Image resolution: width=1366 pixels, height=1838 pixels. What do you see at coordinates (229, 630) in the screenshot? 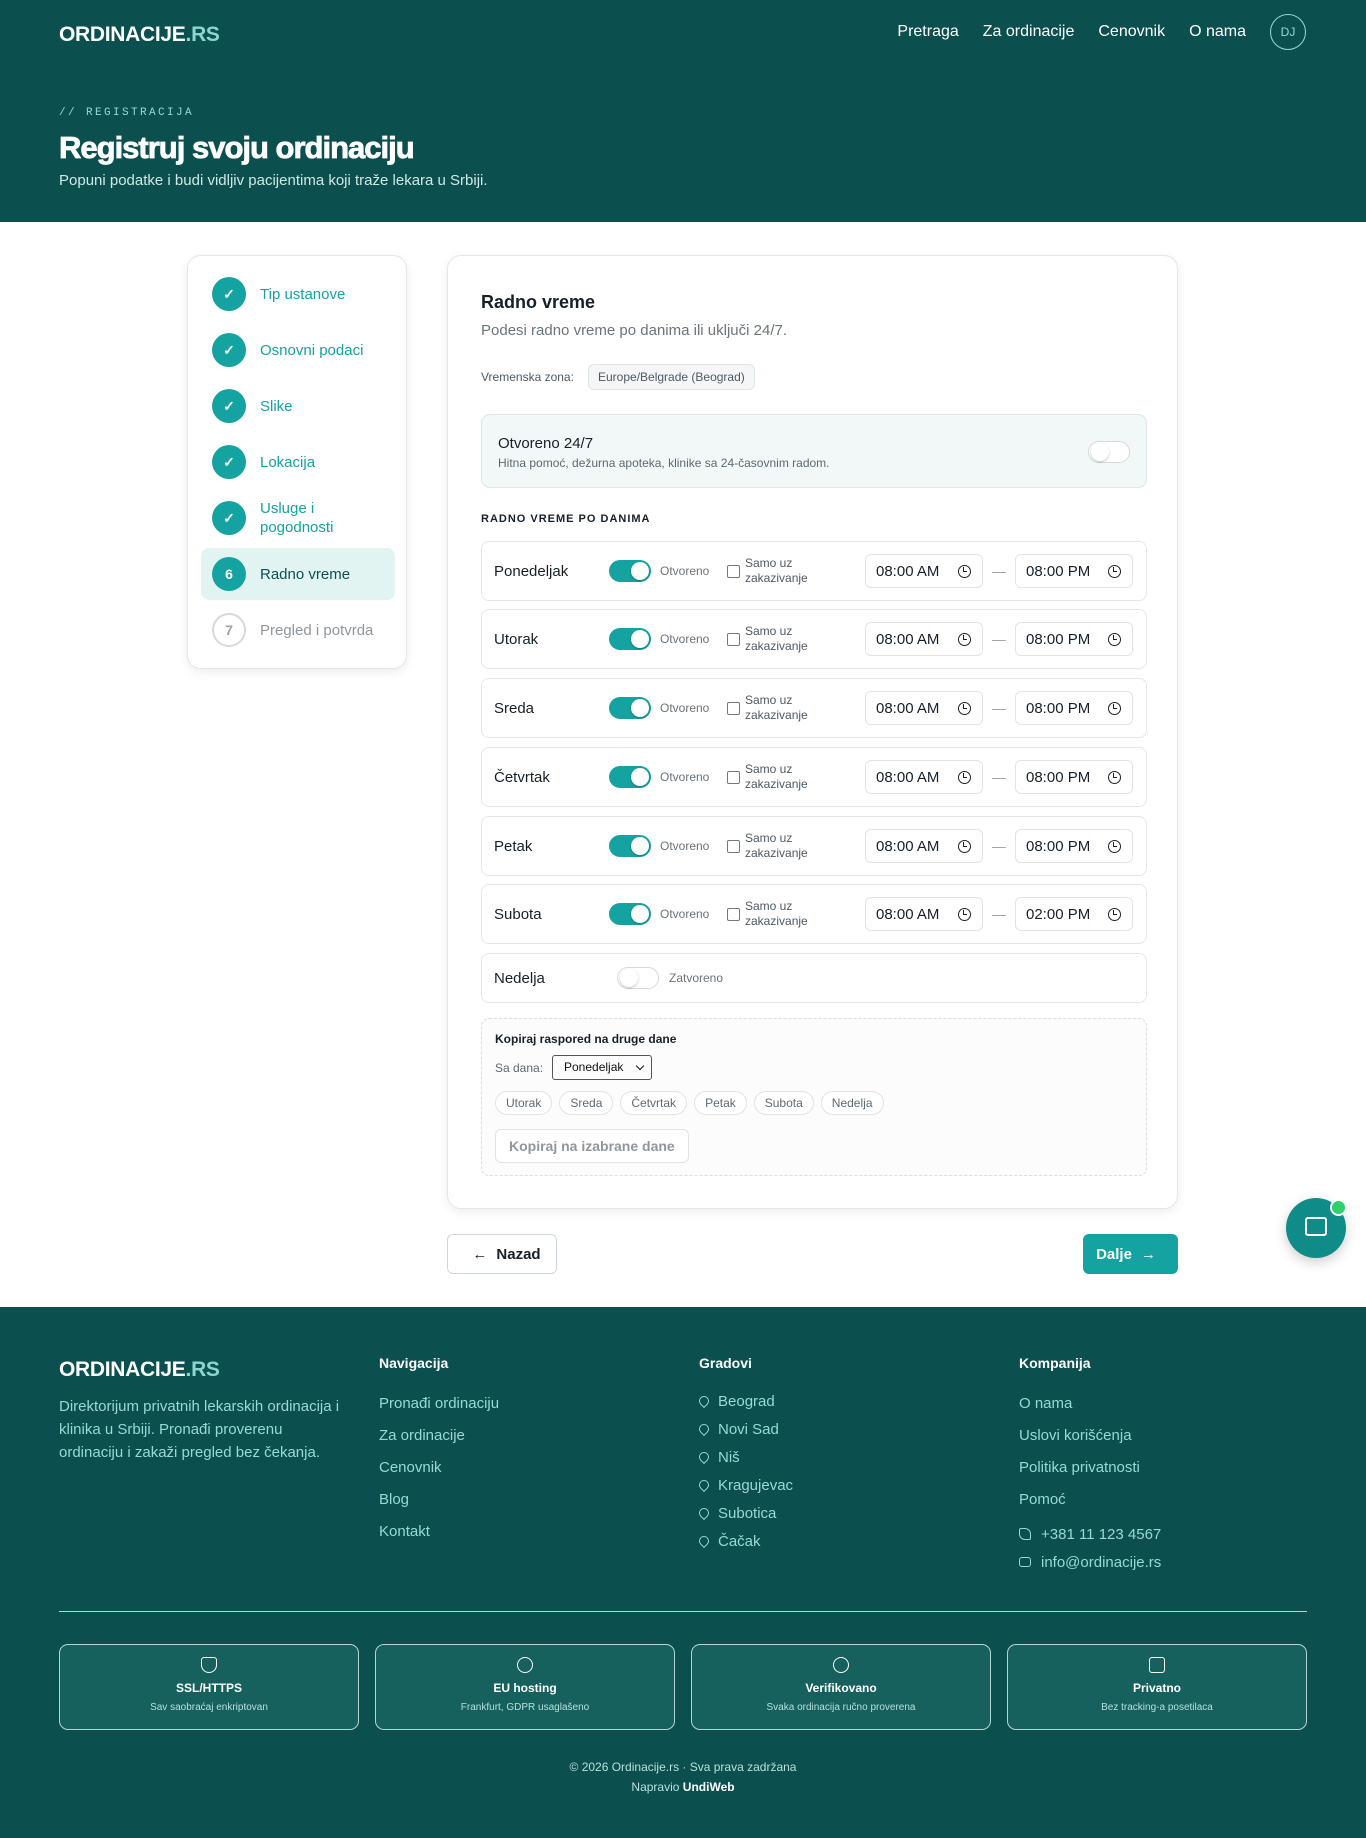
I see `step-number: 7` at bounding box center [229, 630].